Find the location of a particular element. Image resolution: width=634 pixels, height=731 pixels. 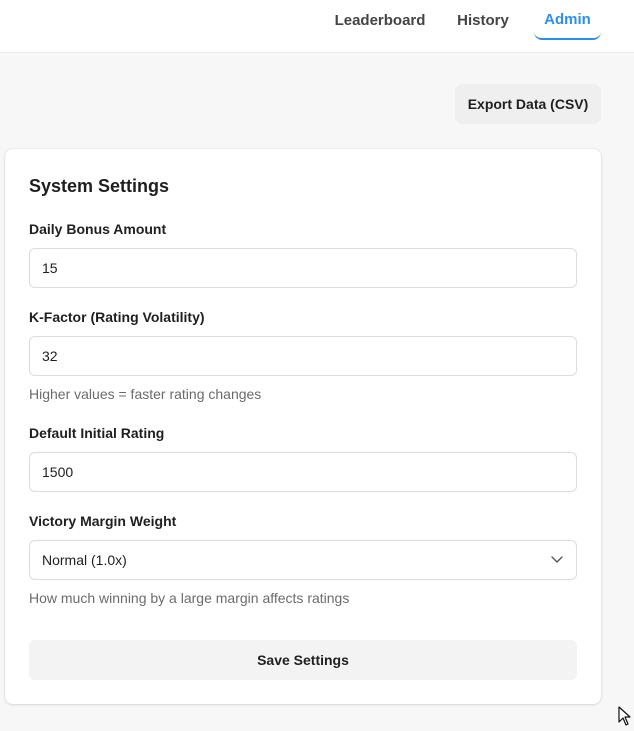

tab-leaderboard: Leaderboard is located at coordinates (380, 20).